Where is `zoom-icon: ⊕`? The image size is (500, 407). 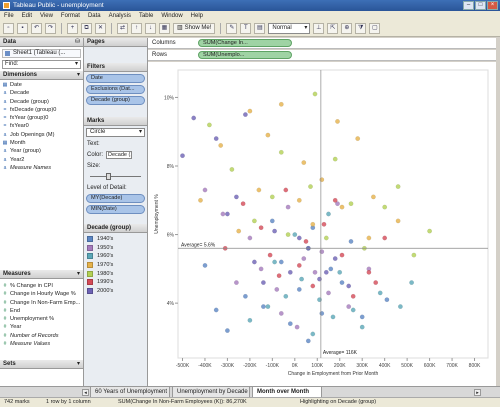
zoom-icon: ⊕ is located at coordinates (347, 28).